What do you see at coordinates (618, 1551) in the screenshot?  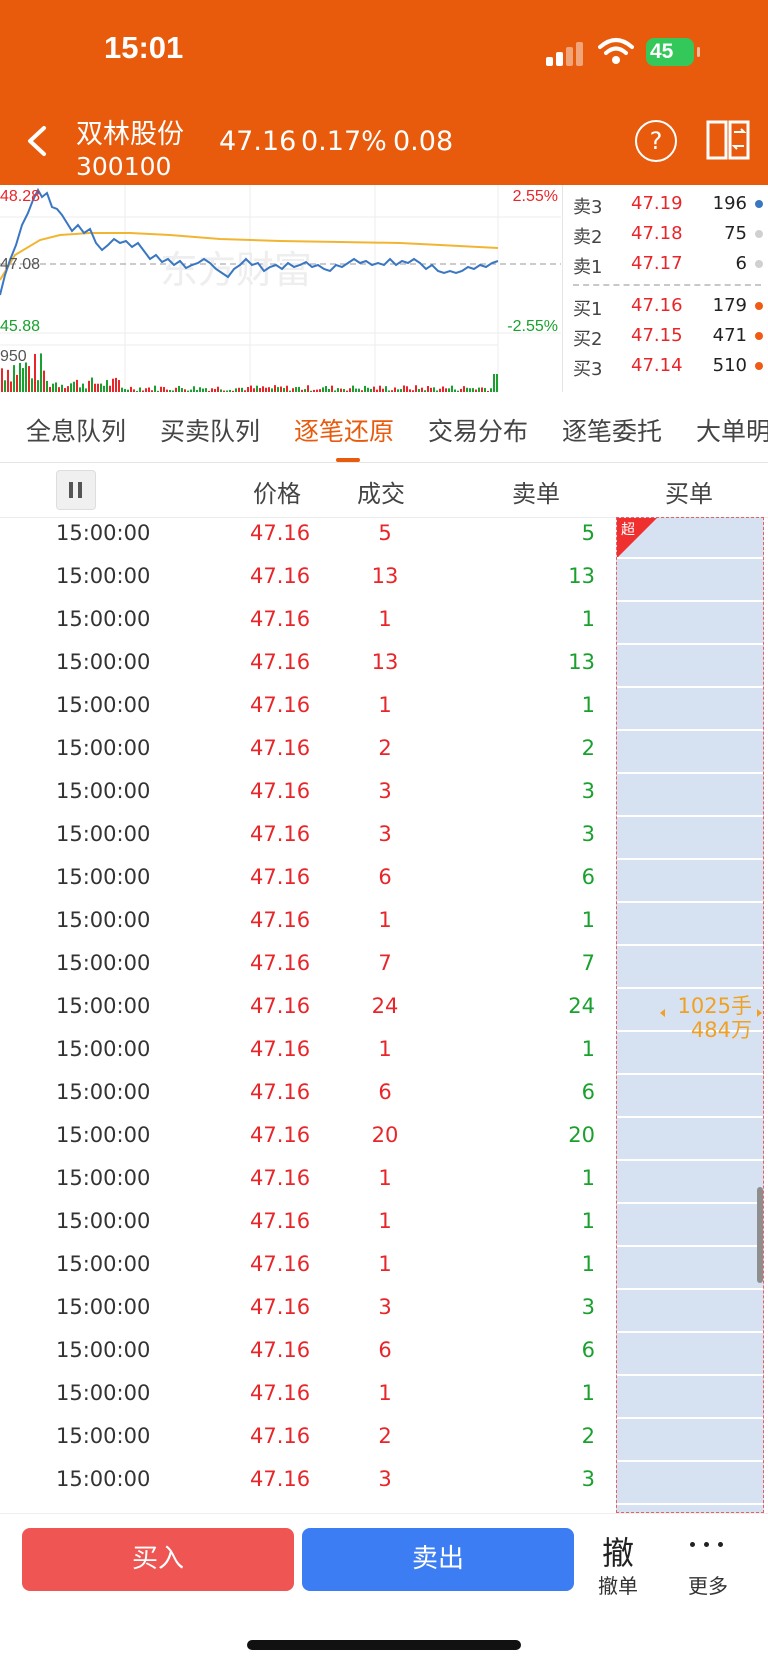 I see `cancel-order-icon: 撤` at bounding box center [618, 1551].